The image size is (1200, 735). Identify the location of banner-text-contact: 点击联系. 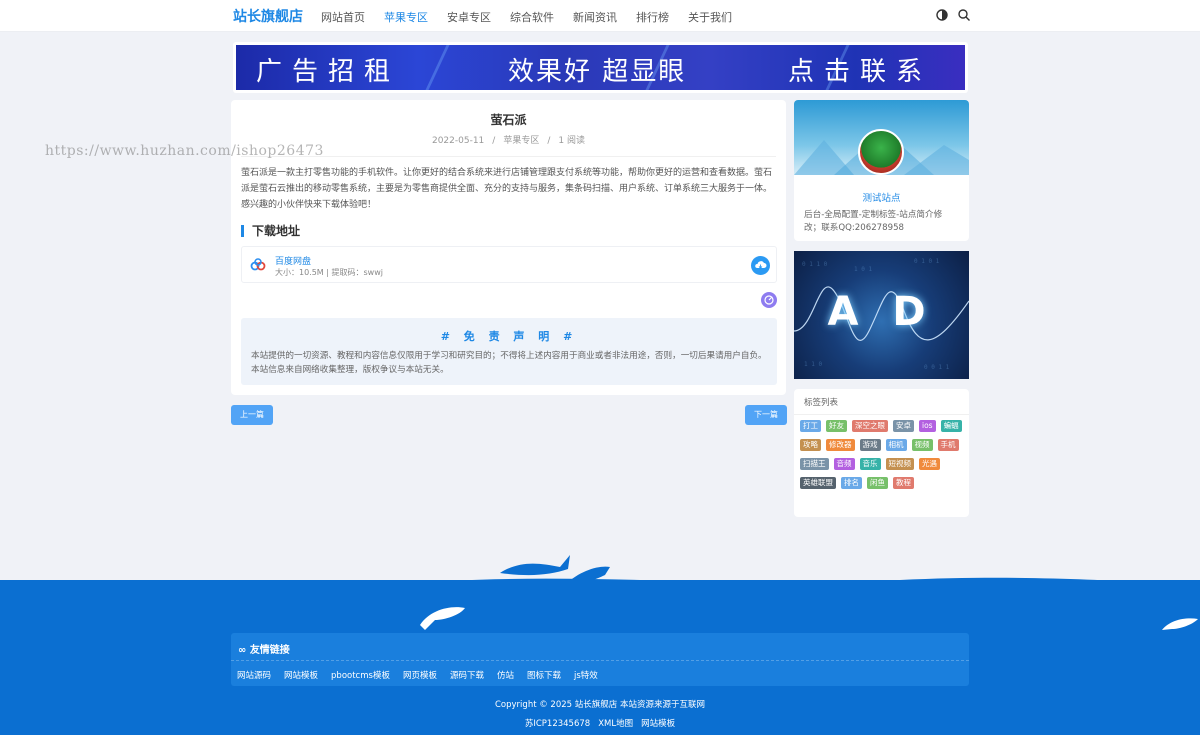
(860, 72).